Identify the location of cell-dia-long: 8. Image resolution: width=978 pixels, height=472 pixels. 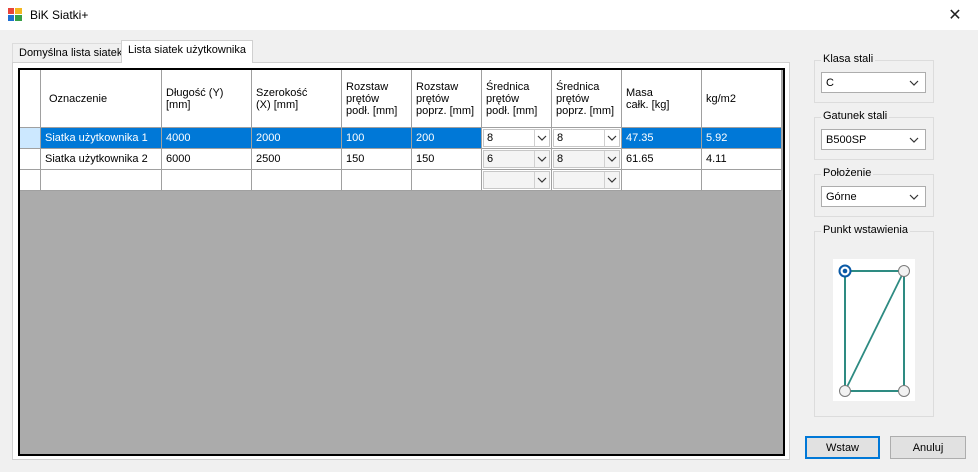
(517, 138).